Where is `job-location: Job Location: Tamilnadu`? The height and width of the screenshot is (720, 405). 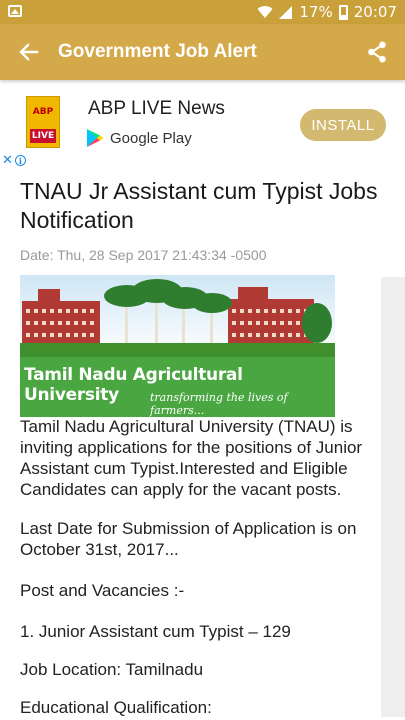
job-location: Job Location: Tamilnadu is located at coordinates (202, 669).